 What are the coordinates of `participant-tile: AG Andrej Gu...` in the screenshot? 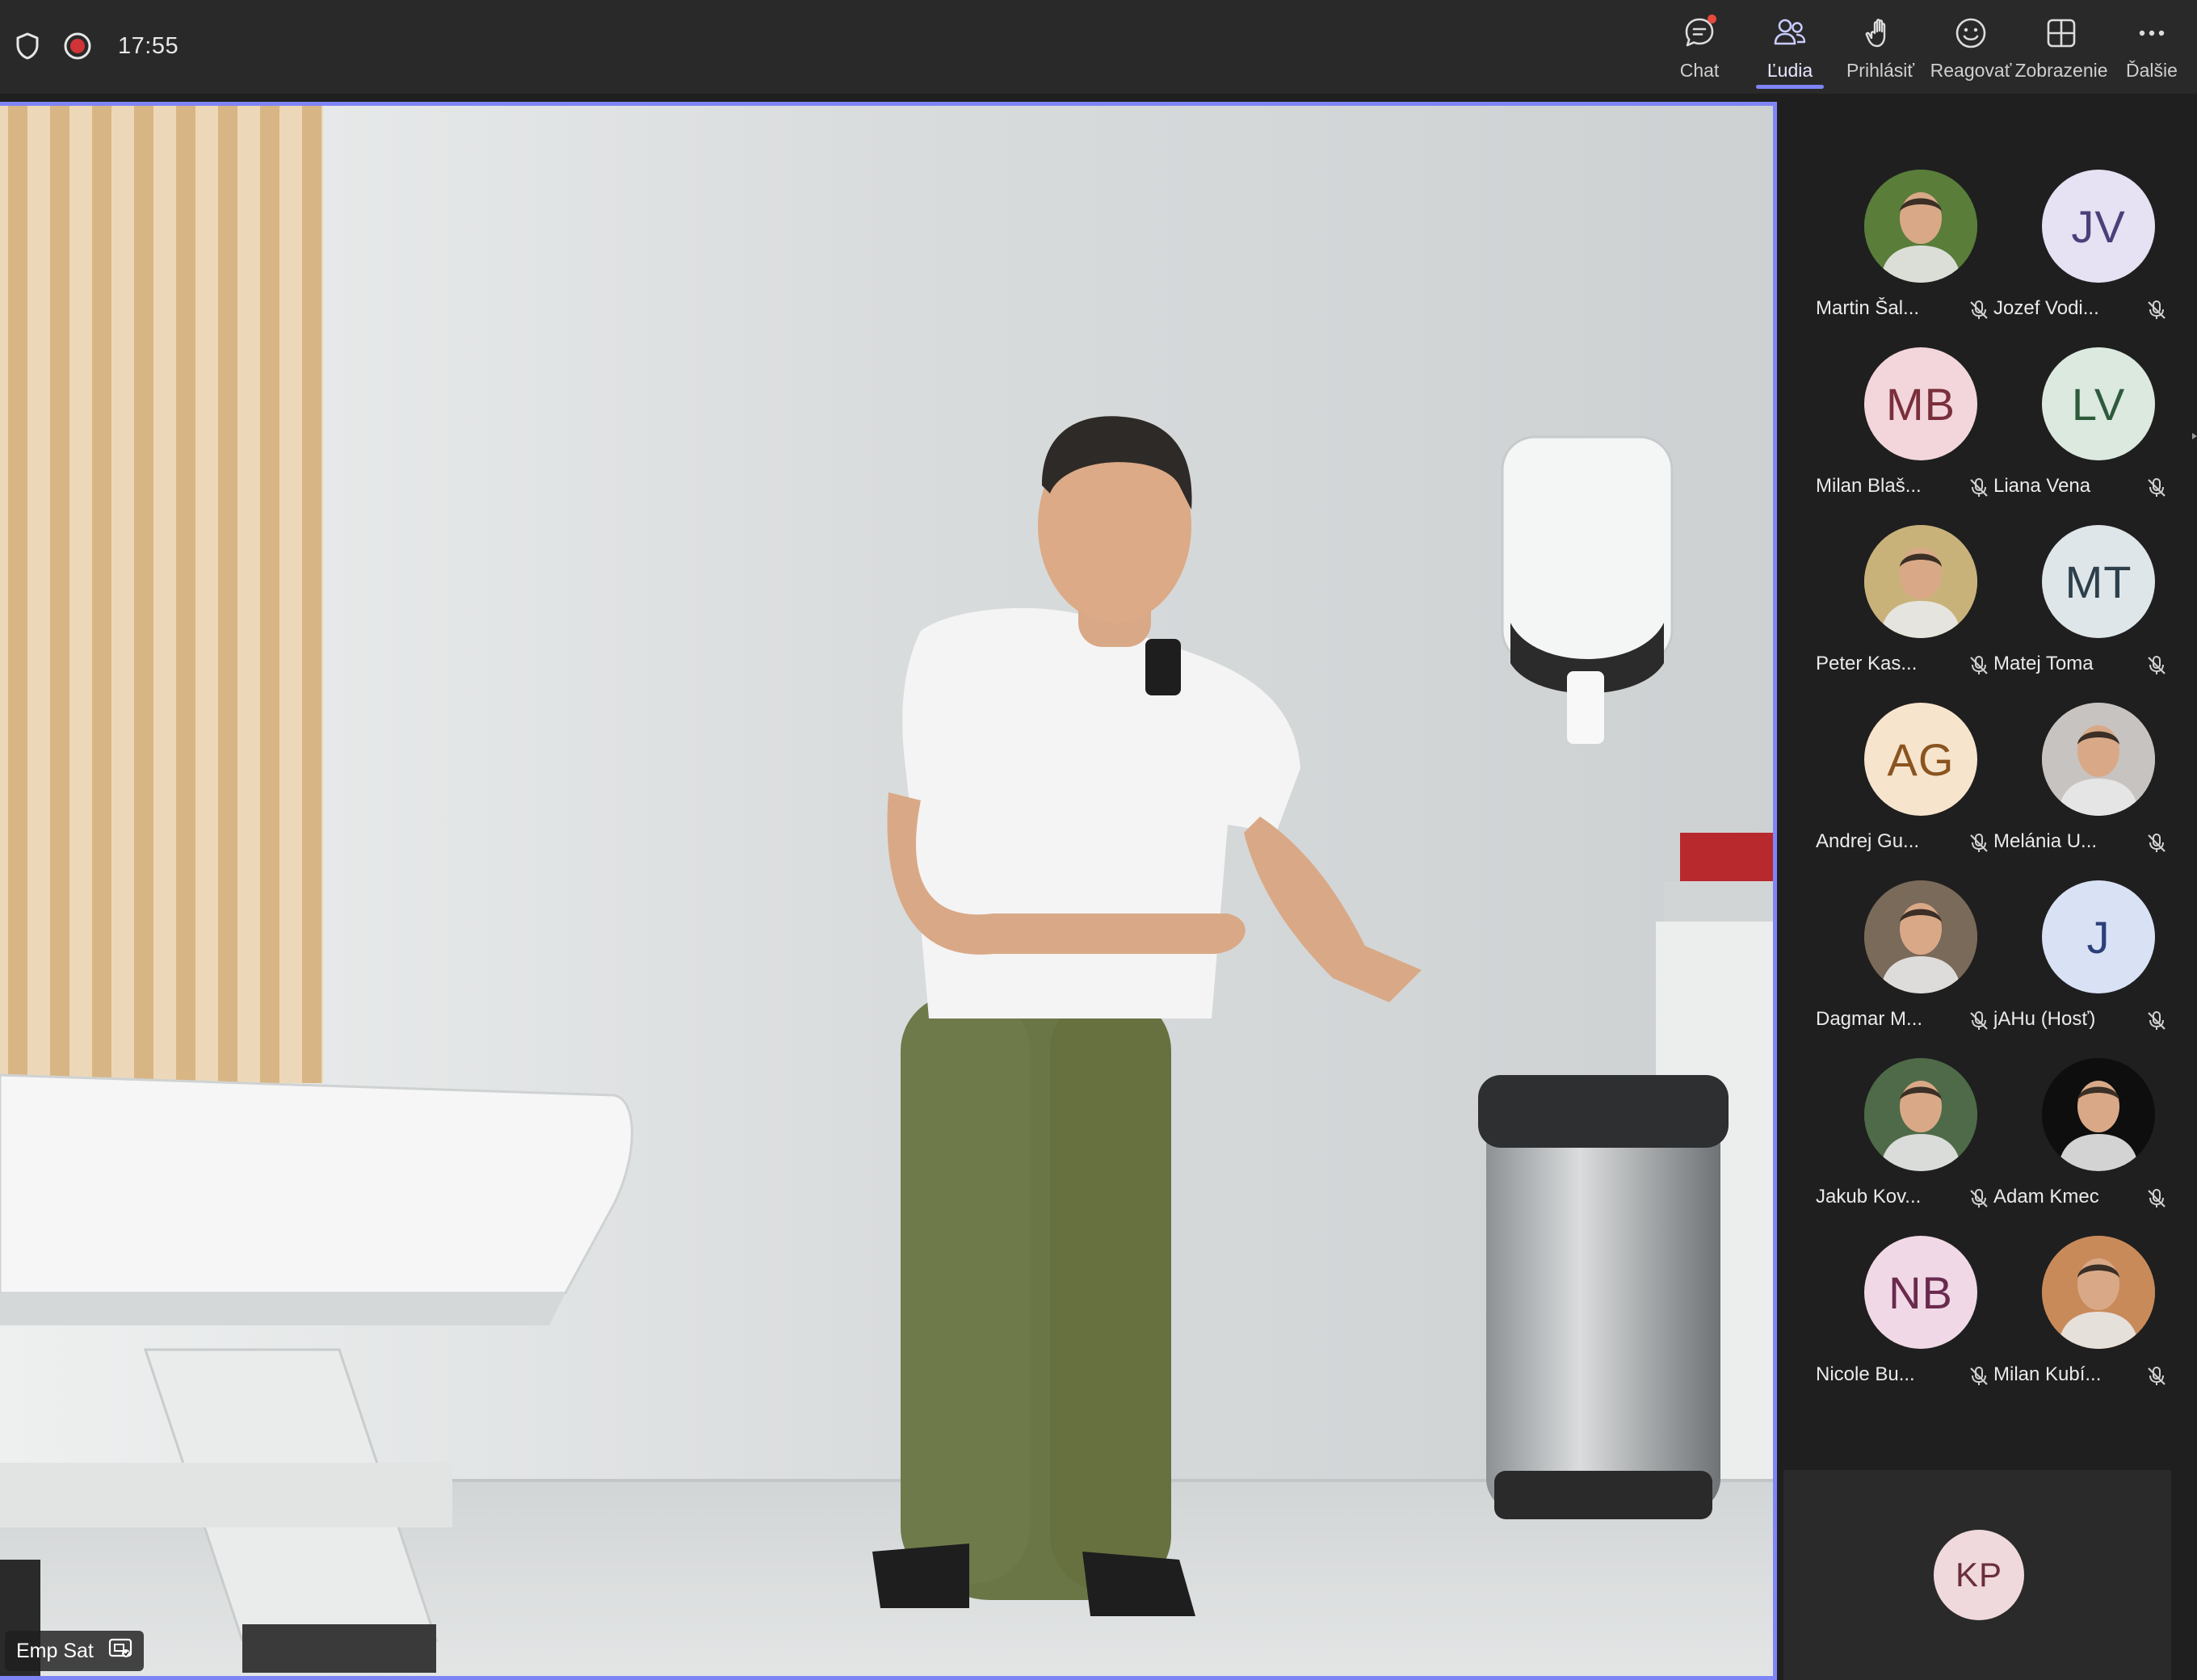 It's located at (1905, 787).